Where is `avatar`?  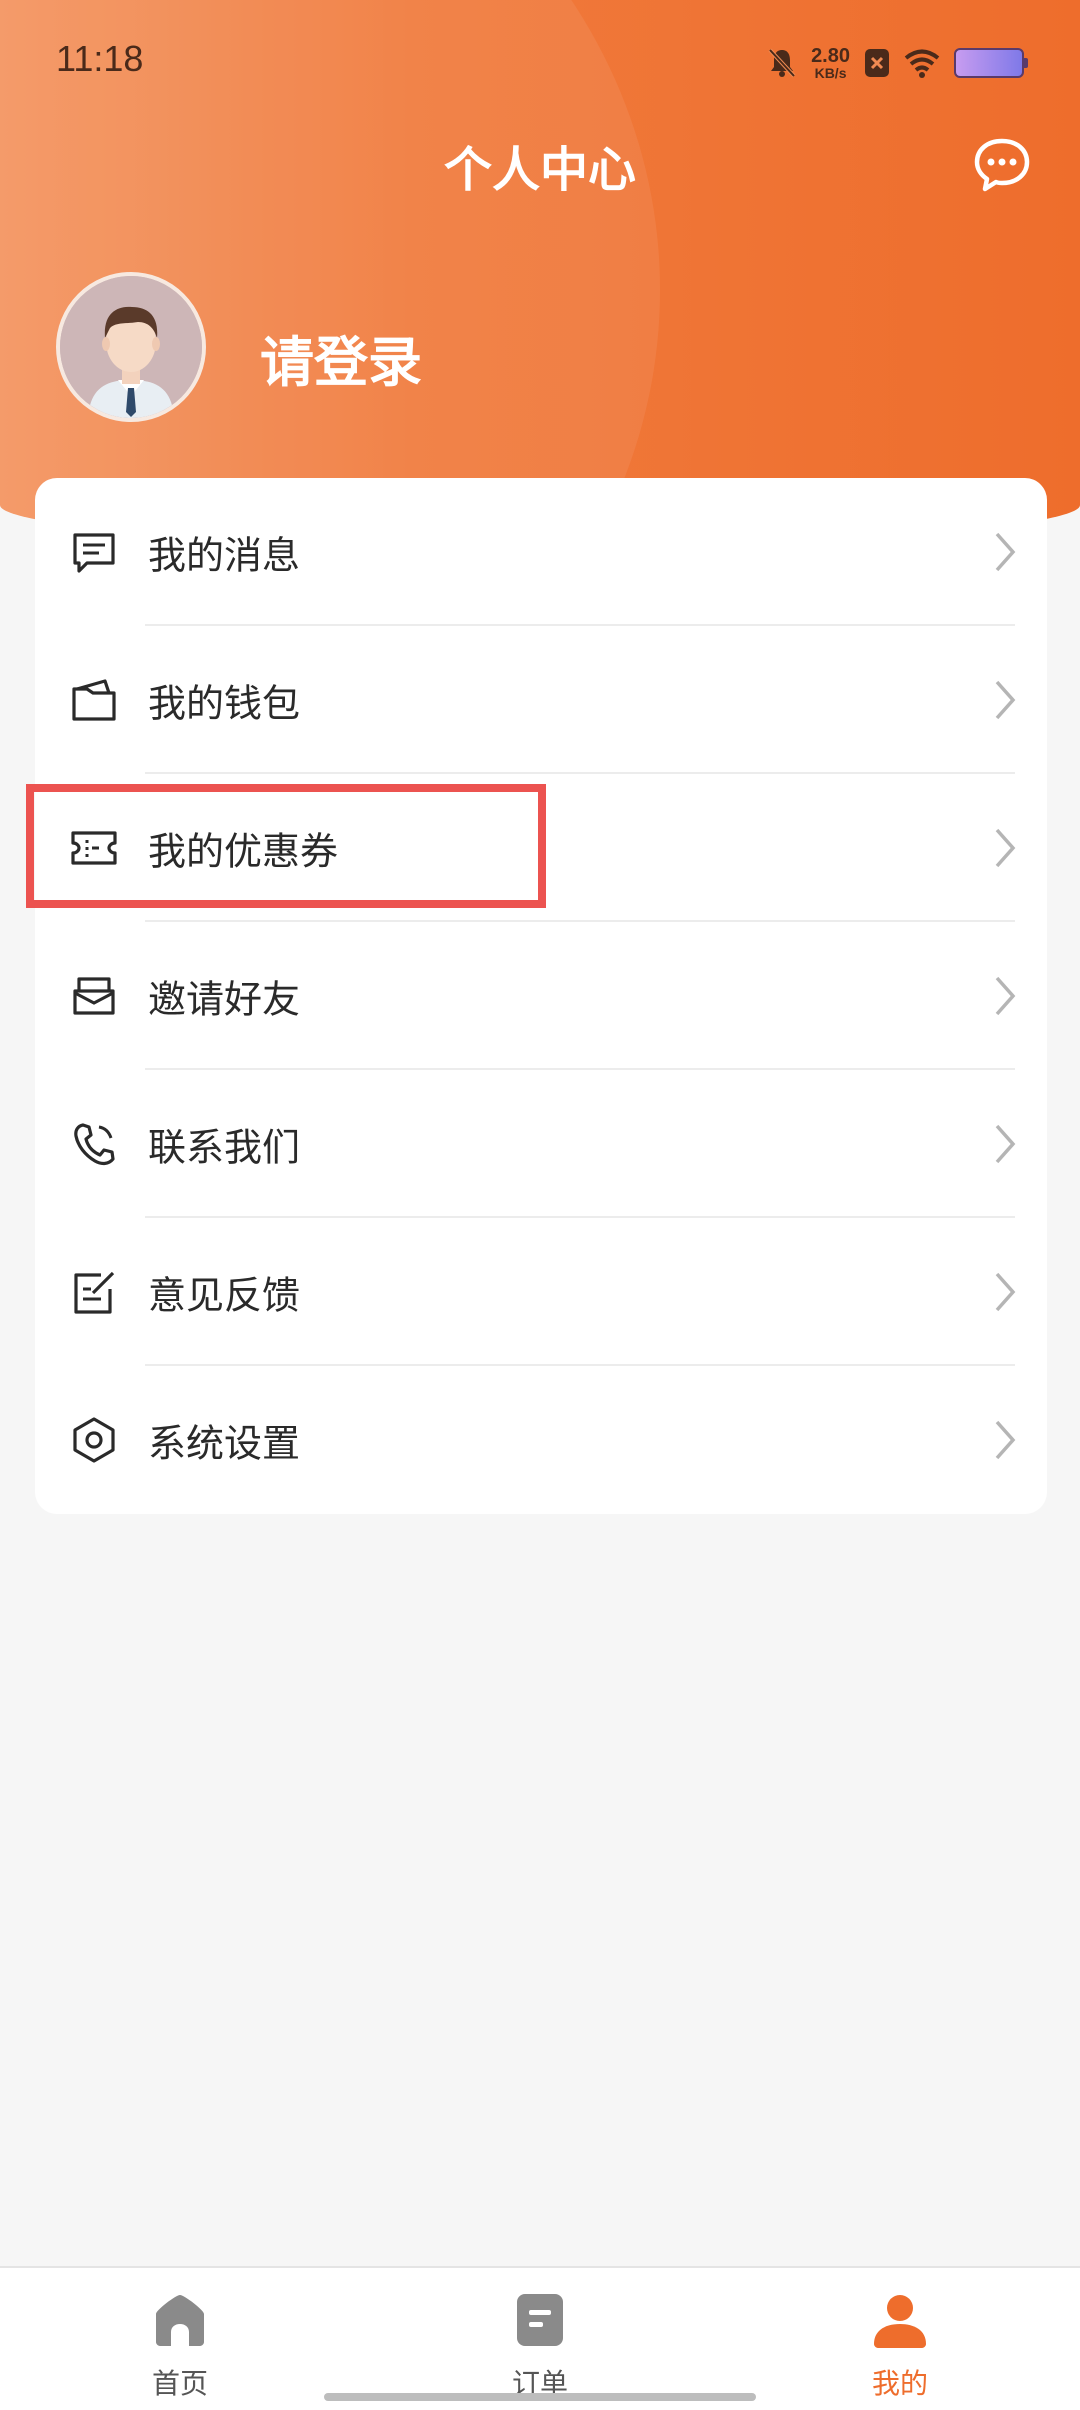 avatar is located at coordinates (131, 347).